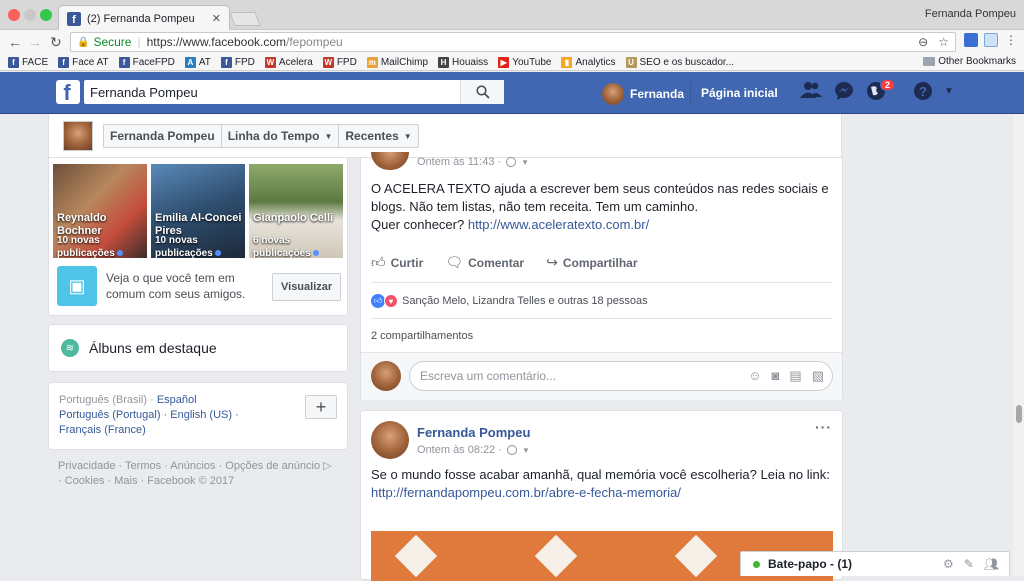 The image size is (1024, 581). What do you see at coordinates (948, 564) in the screenshot?
I see `gear-icon: ⚙` at bounding box center [948, 564].